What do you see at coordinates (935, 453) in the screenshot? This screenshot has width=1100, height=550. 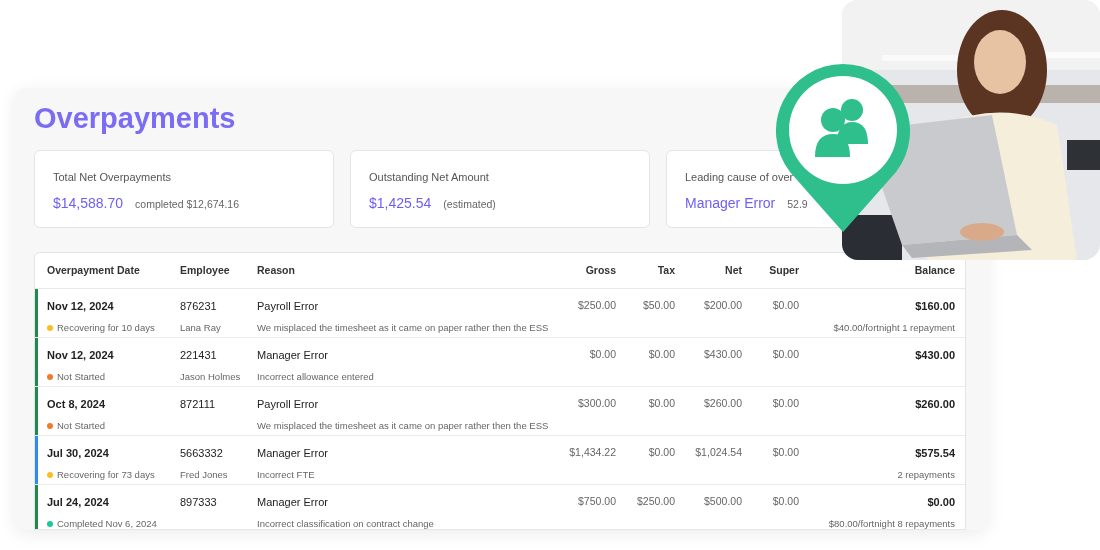 I see `balance-amount: $575.54` at bounding box center [935, 453].